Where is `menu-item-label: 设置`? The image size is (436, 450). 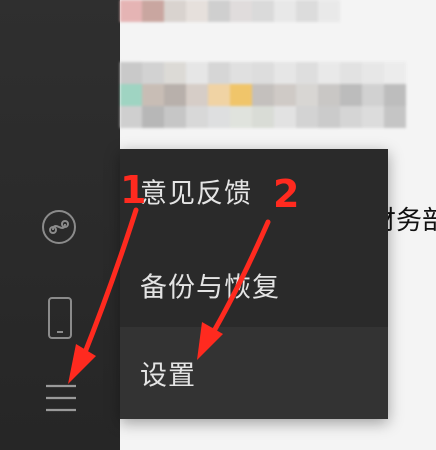 menu-item-label: 设置 is located at coordinates (168, 376).